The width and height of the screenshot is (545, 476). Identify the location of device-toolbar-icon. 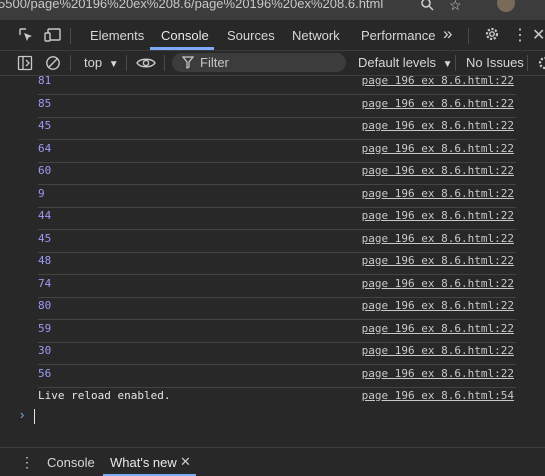
(53, 37).